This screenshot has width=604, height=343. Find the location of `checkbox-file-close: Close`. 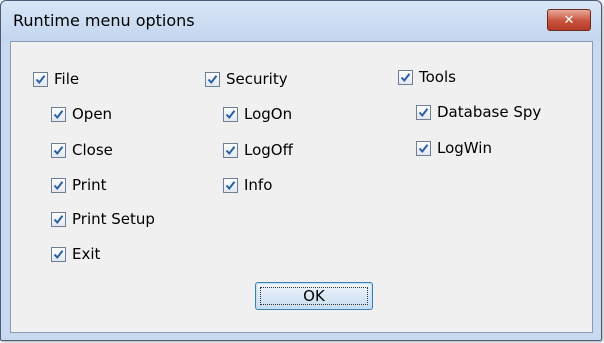

checkbox-file-close: Close is located at coordinates (82, 150).